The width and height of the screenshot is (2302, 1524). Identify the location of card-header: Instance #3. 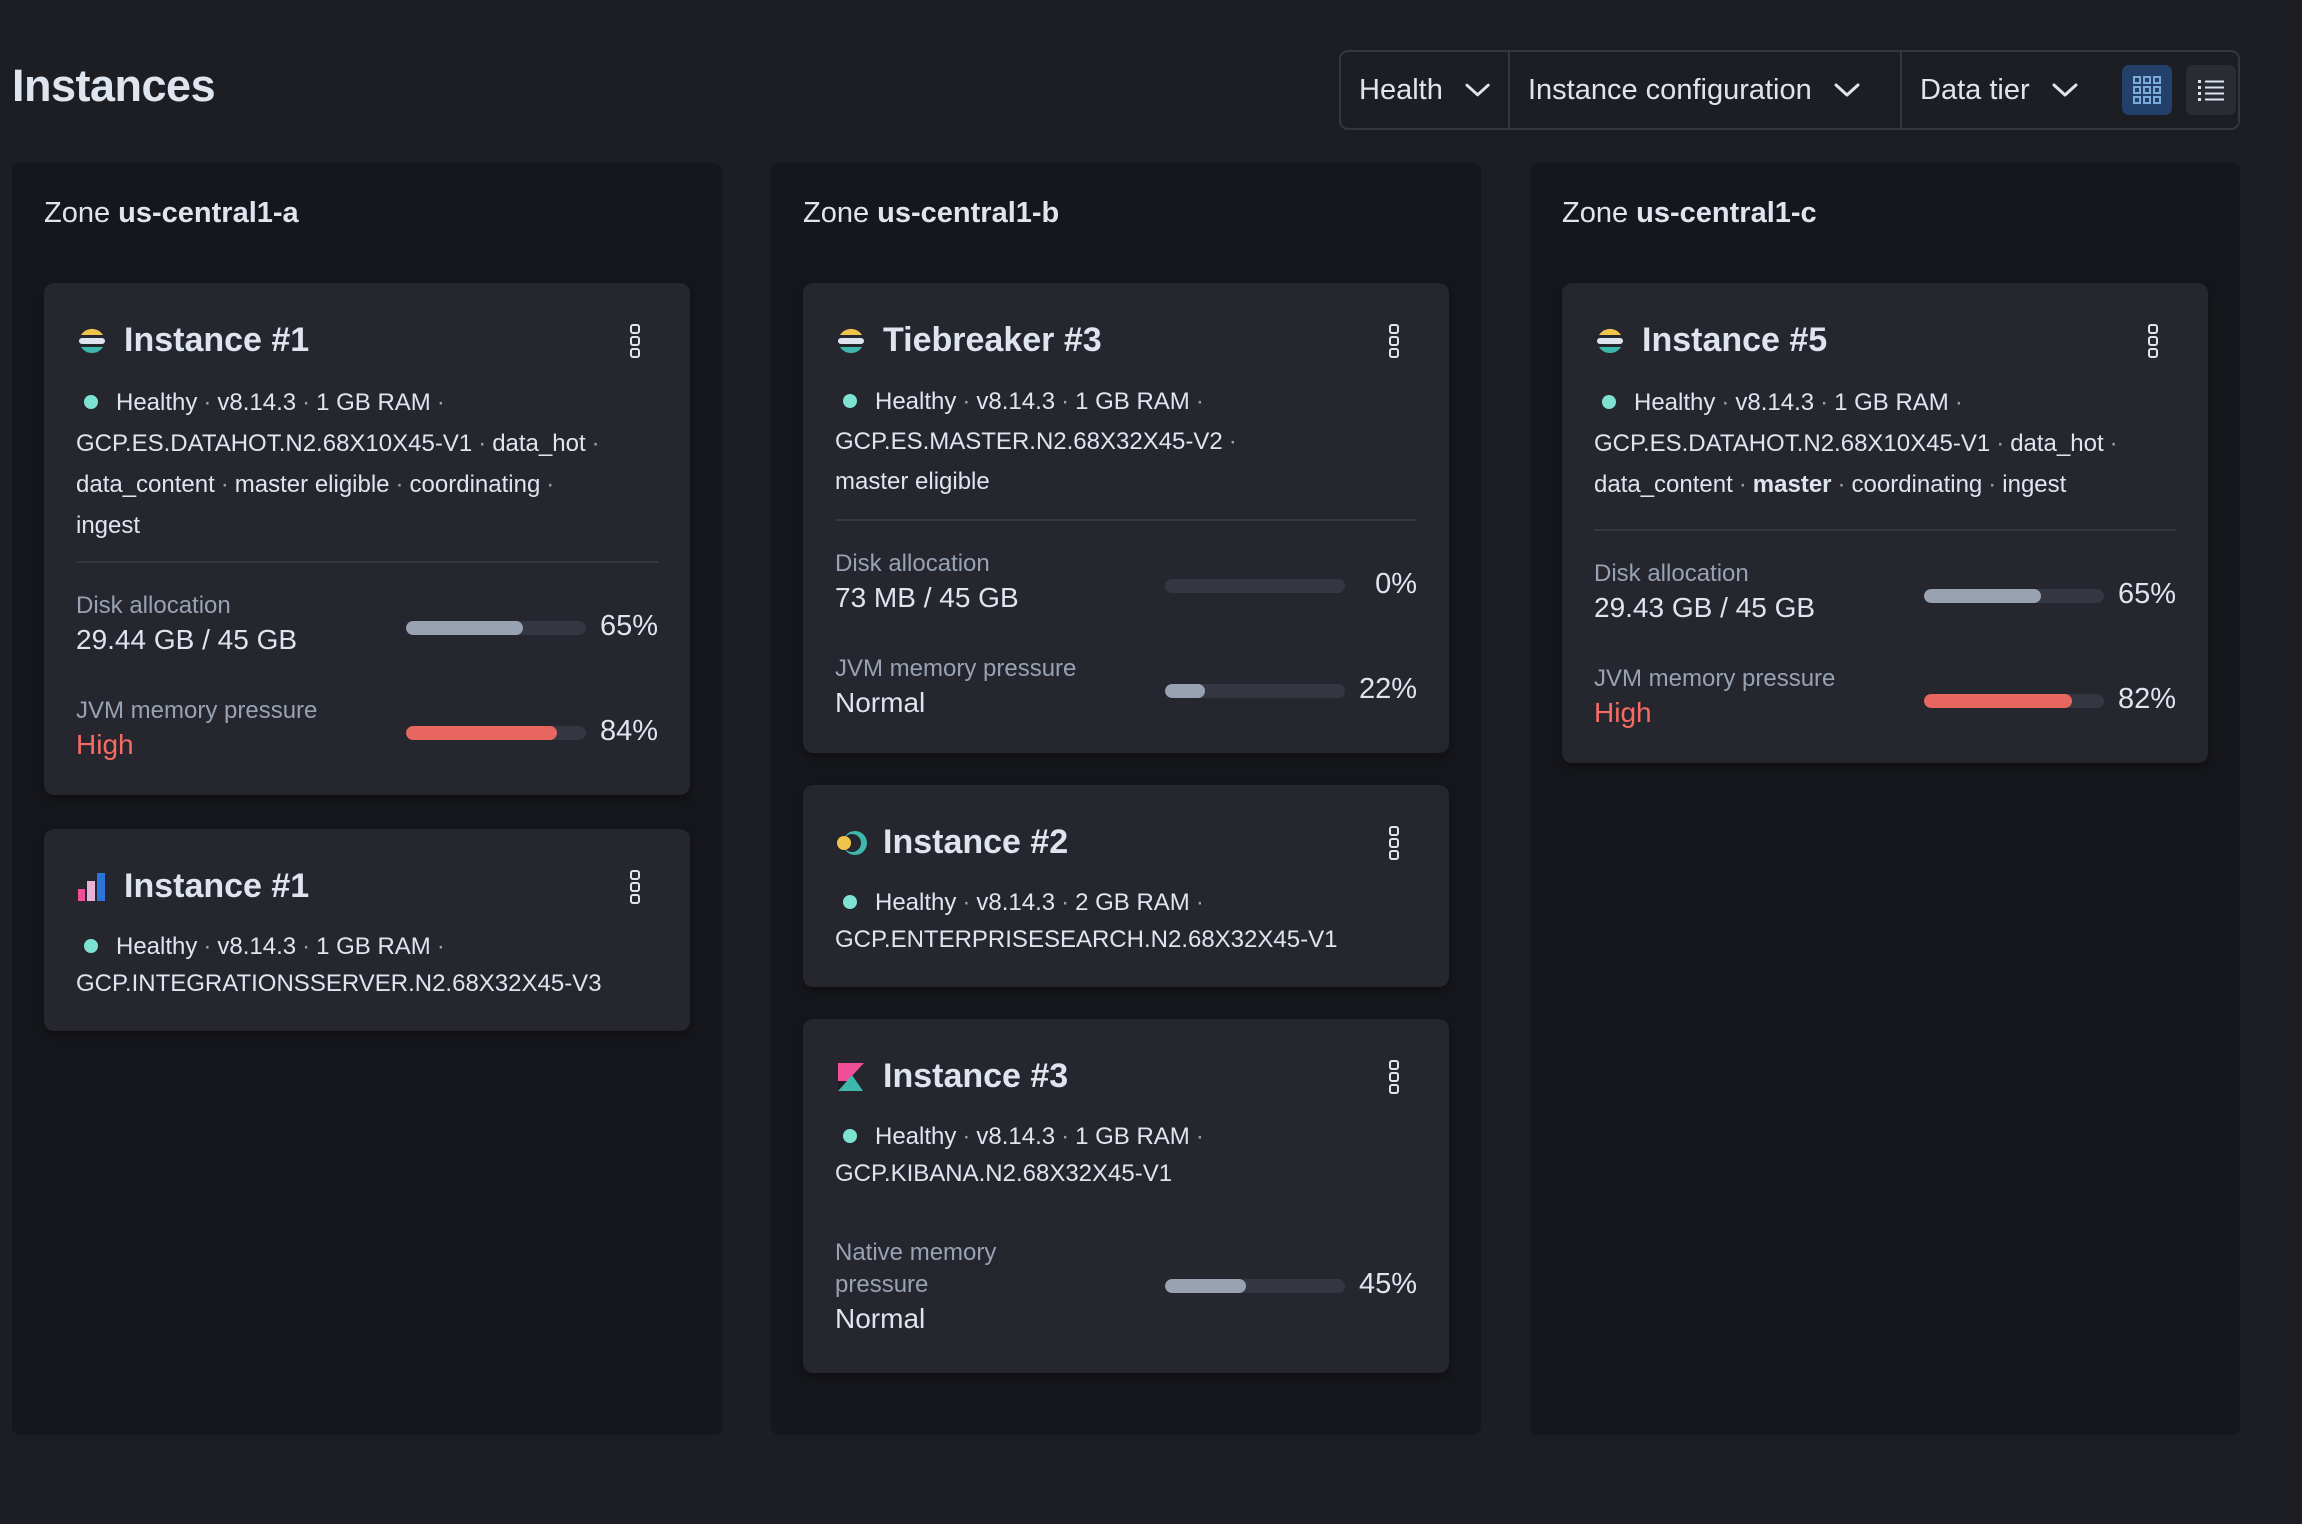
(951, 1076).